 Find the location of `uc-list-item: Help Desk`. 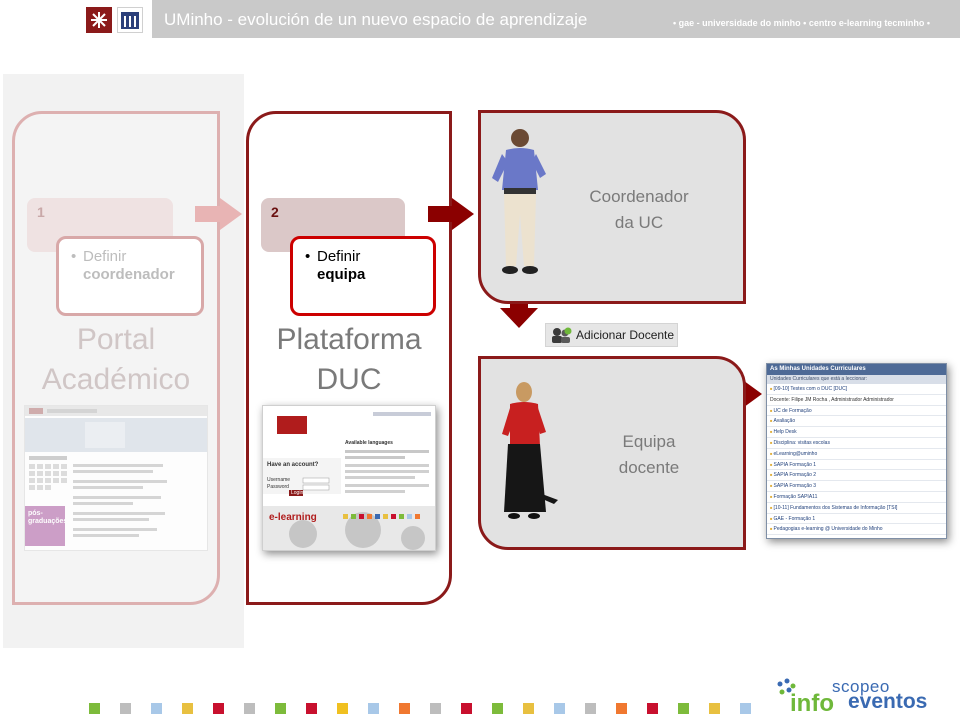

uc-list-item: Help Desk is located at coordinates (856, 432).